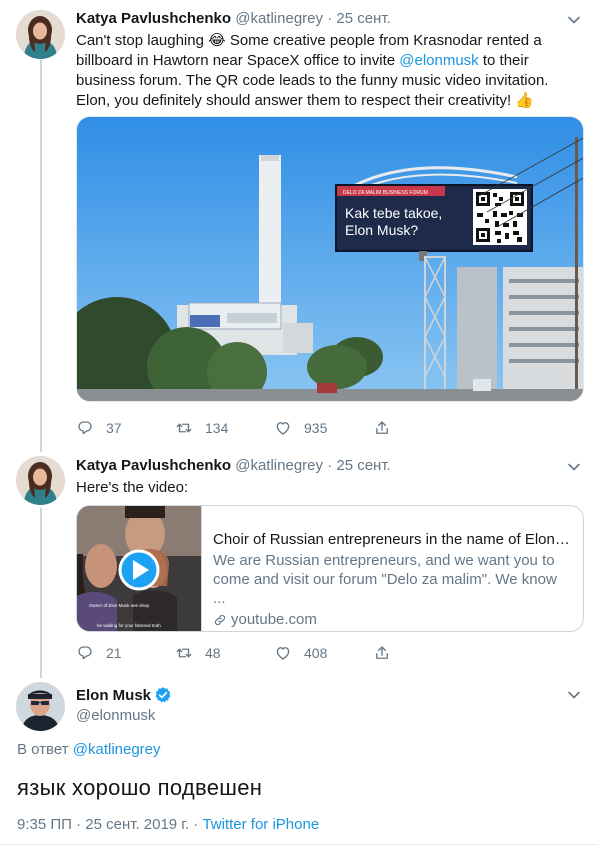  I want to click on author-name-text: Elon Musk, so click(114, 695).